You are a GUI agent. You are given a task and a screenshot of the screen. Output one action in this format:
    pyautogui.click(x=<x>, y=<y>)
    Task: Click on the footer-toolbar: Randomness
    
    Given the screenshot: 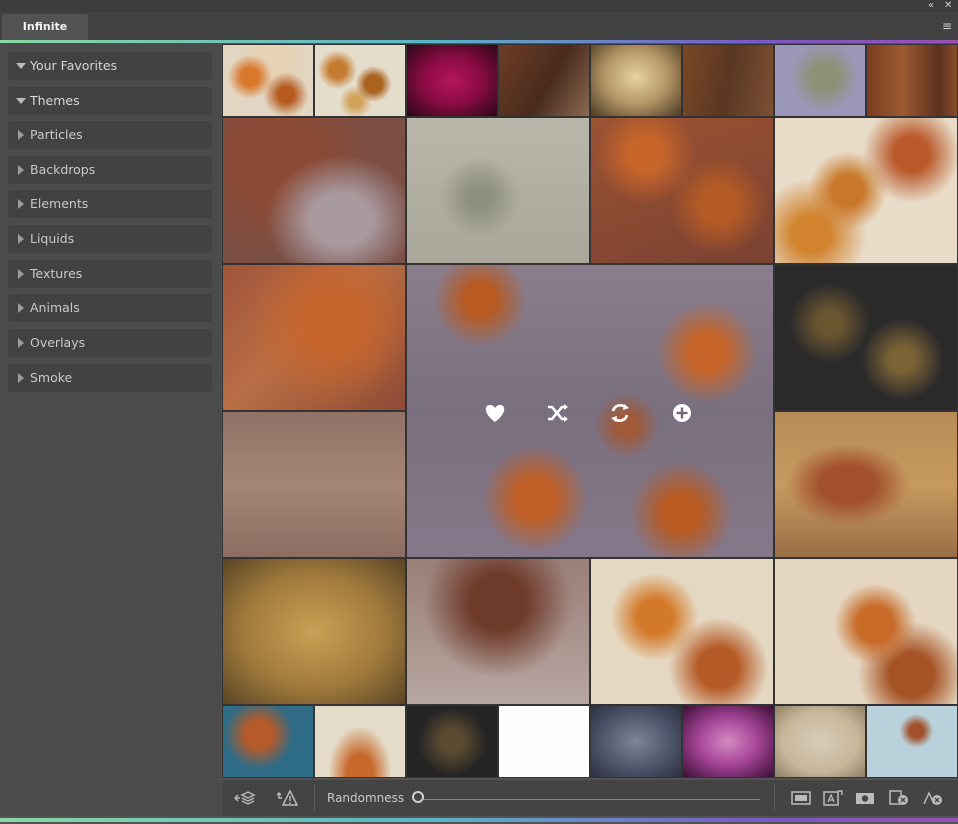 What is the action you would take?
    pyautogui.click(x=590, y=798)
    